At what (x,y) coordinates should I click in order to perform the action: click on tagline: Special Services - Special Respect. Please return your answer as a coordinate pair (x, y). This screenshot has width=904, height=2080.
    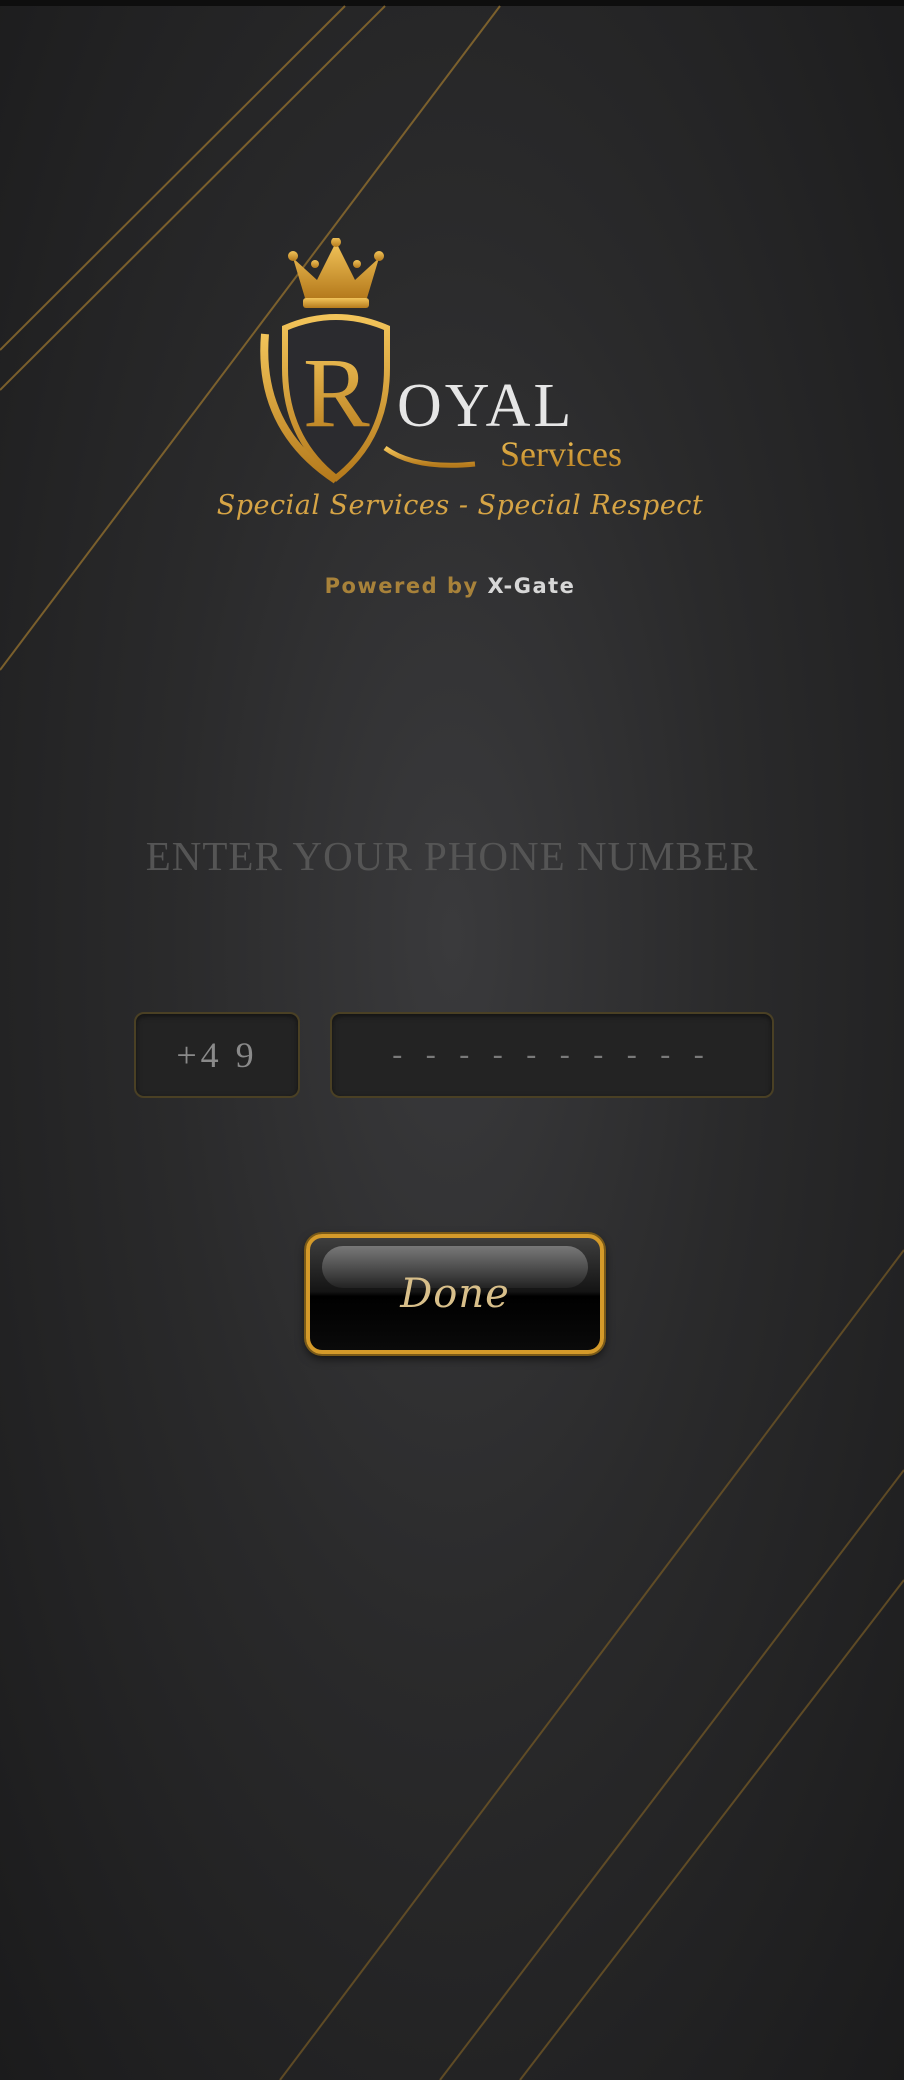
    Looking at the image, I should click on (460, 505).